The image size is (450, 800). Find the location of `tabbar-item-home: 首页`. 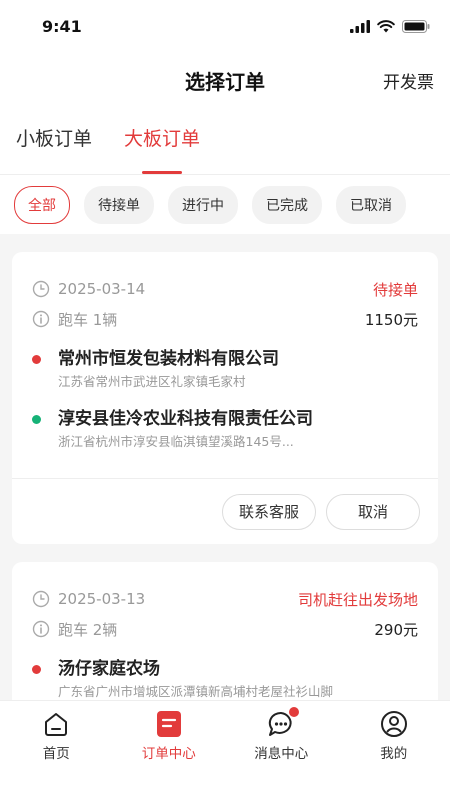

tabbar-item-home: 首页 is located at coordinates (56, 754).